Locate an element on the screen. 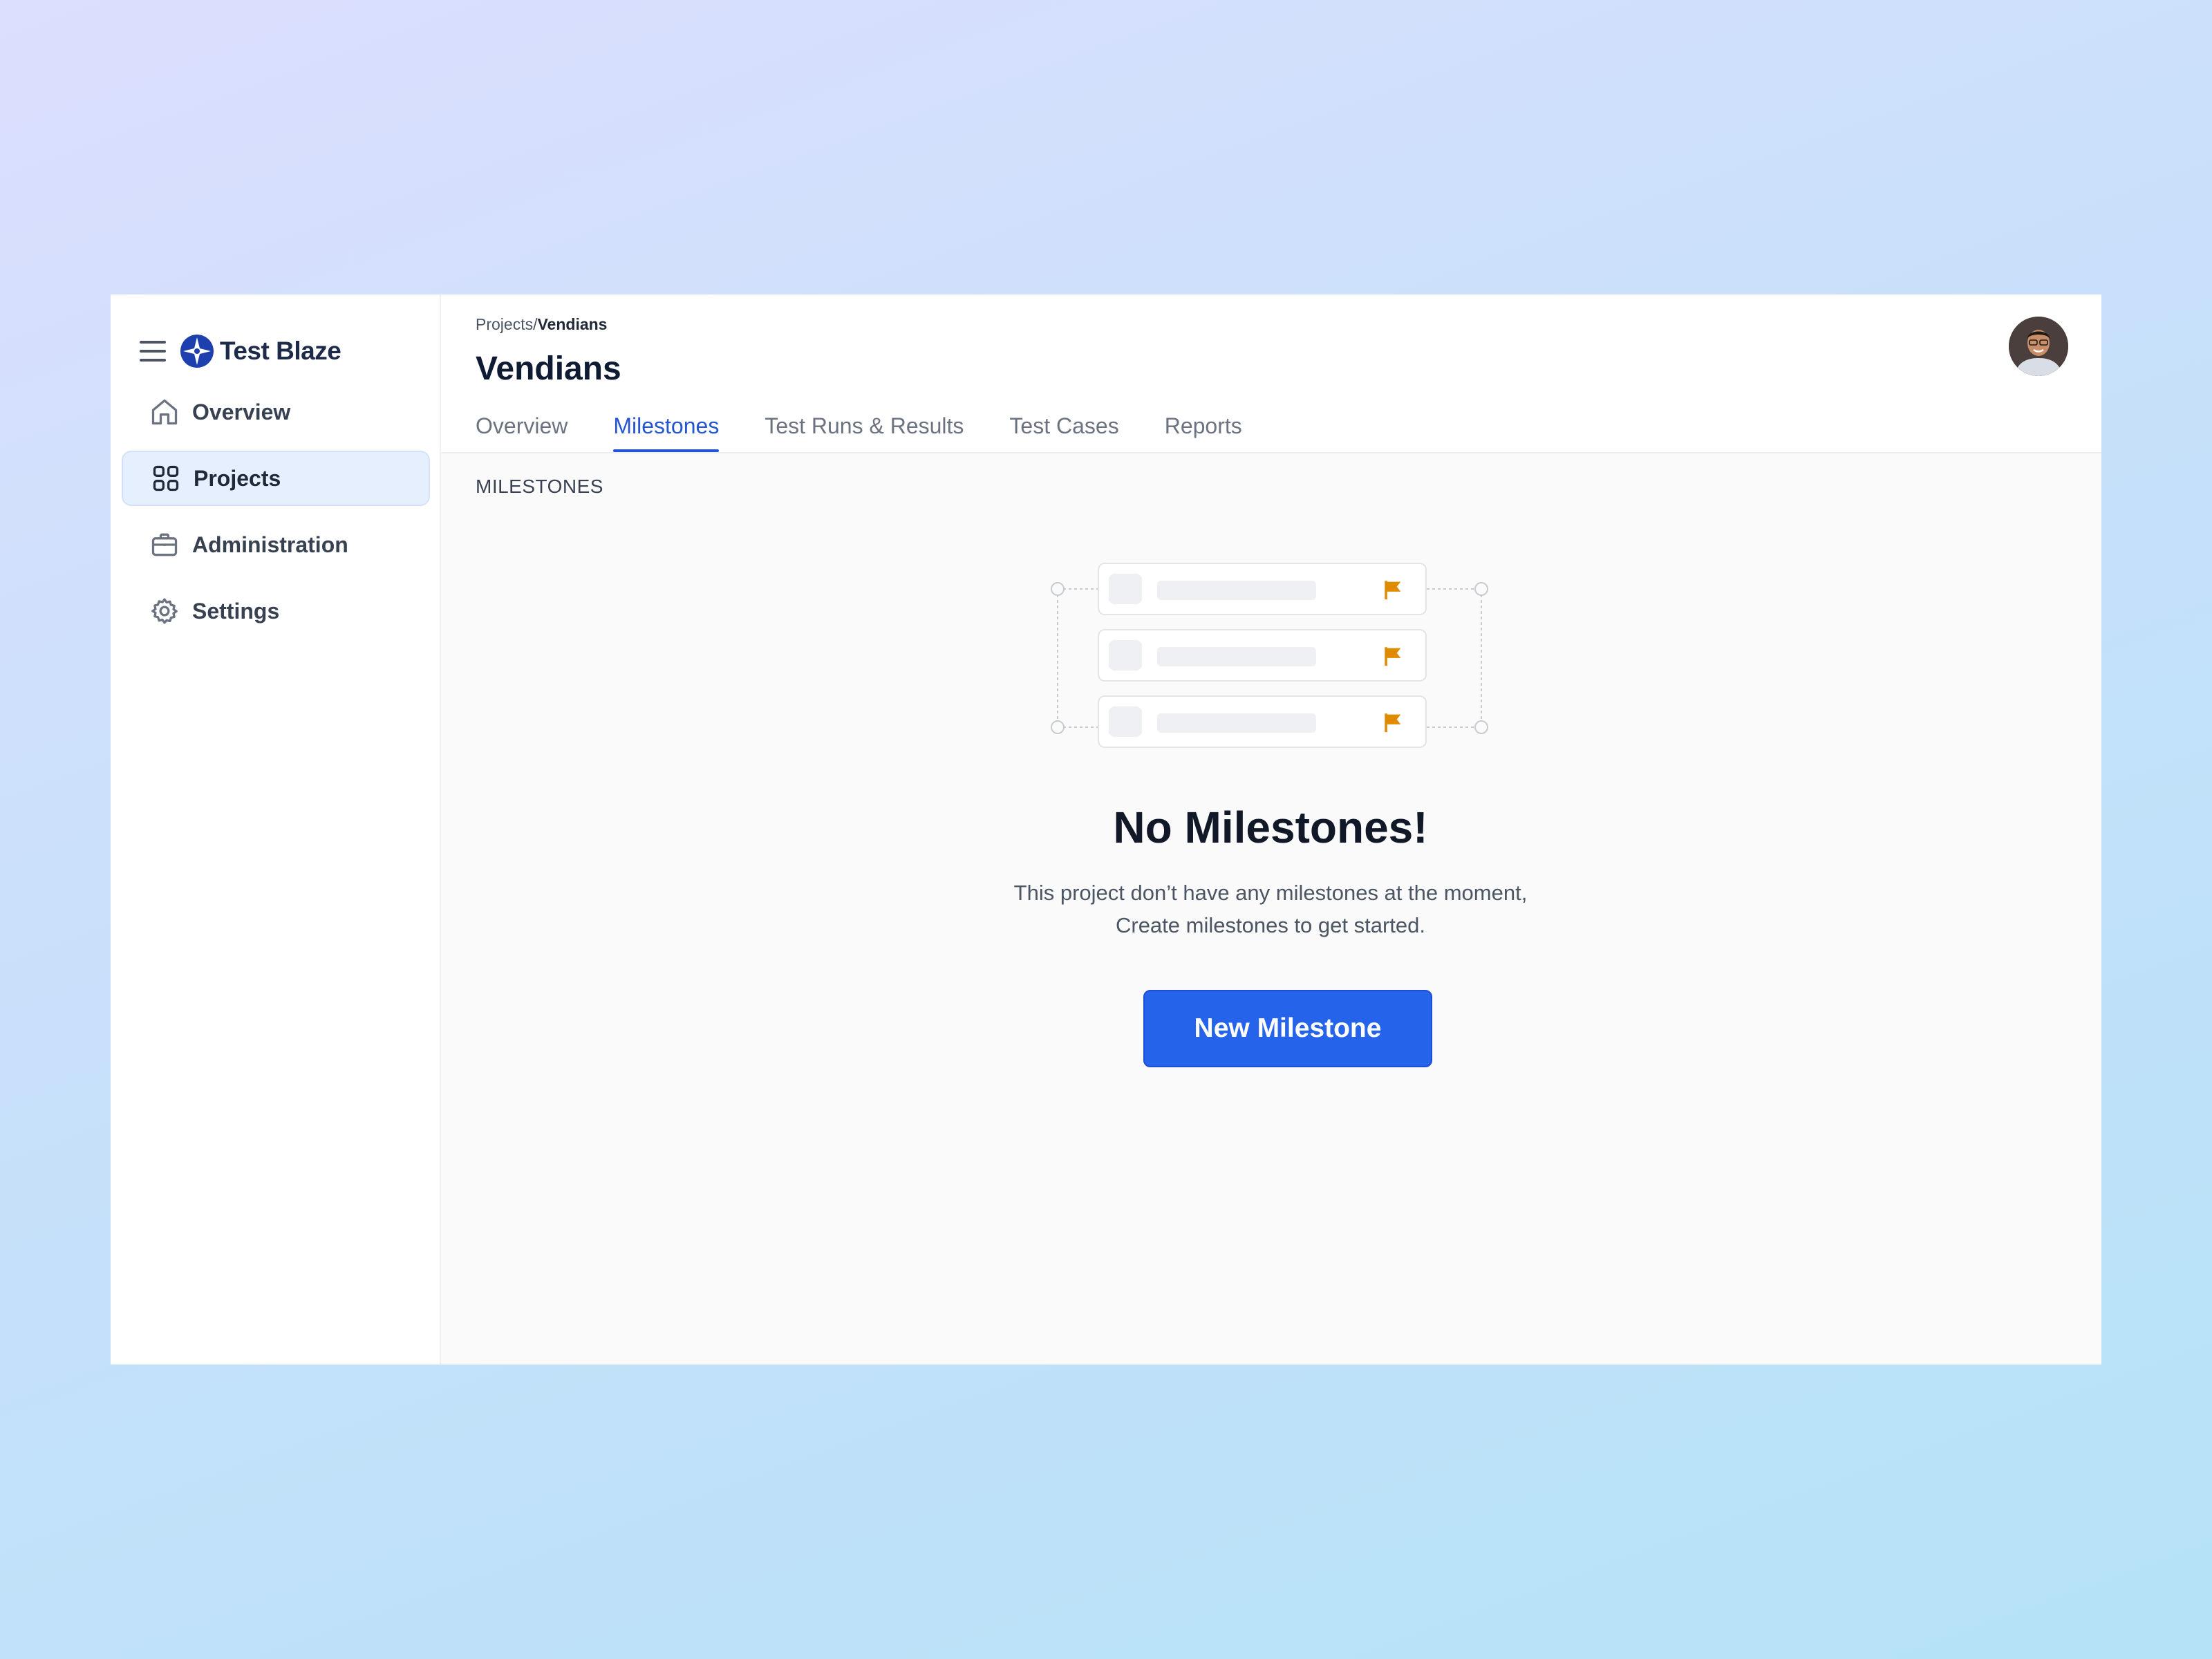 The image size is (2212, 1659). user-avatar-icon is located at coordinates (2038, 347).